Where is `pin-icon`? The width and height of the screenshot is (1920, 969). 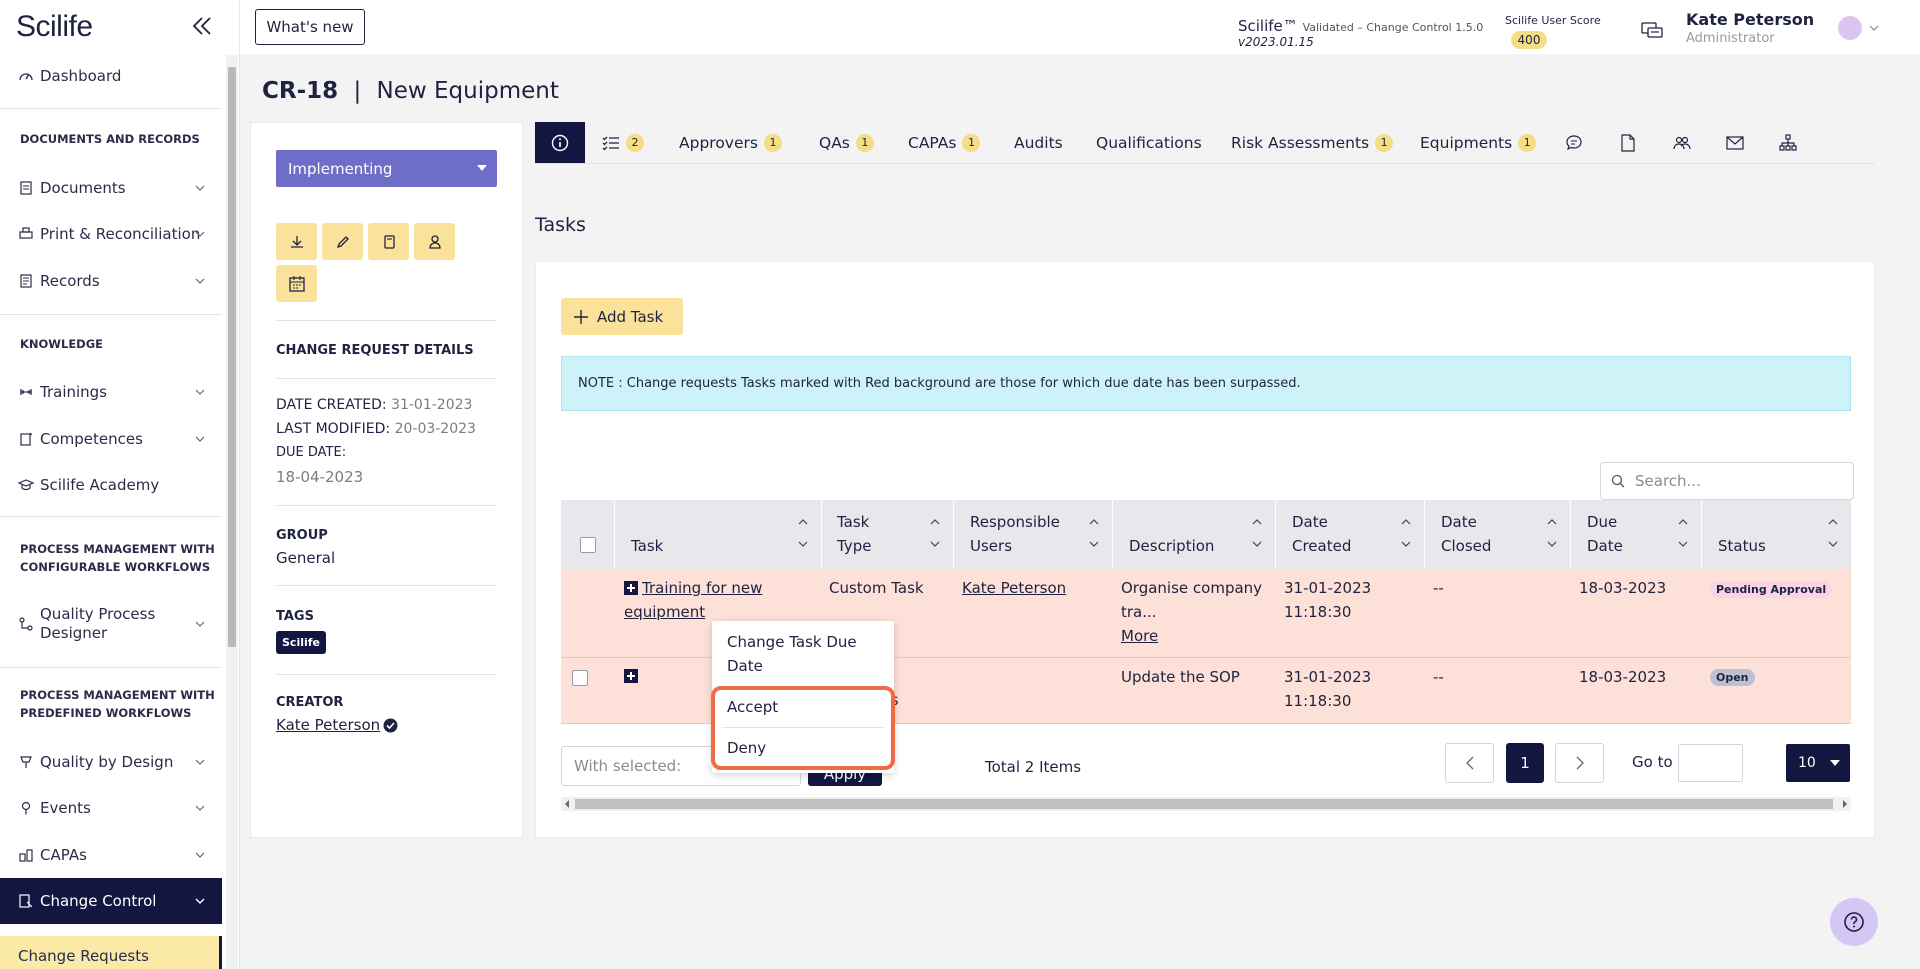 pin-icon is located at coordinates (26, 808).